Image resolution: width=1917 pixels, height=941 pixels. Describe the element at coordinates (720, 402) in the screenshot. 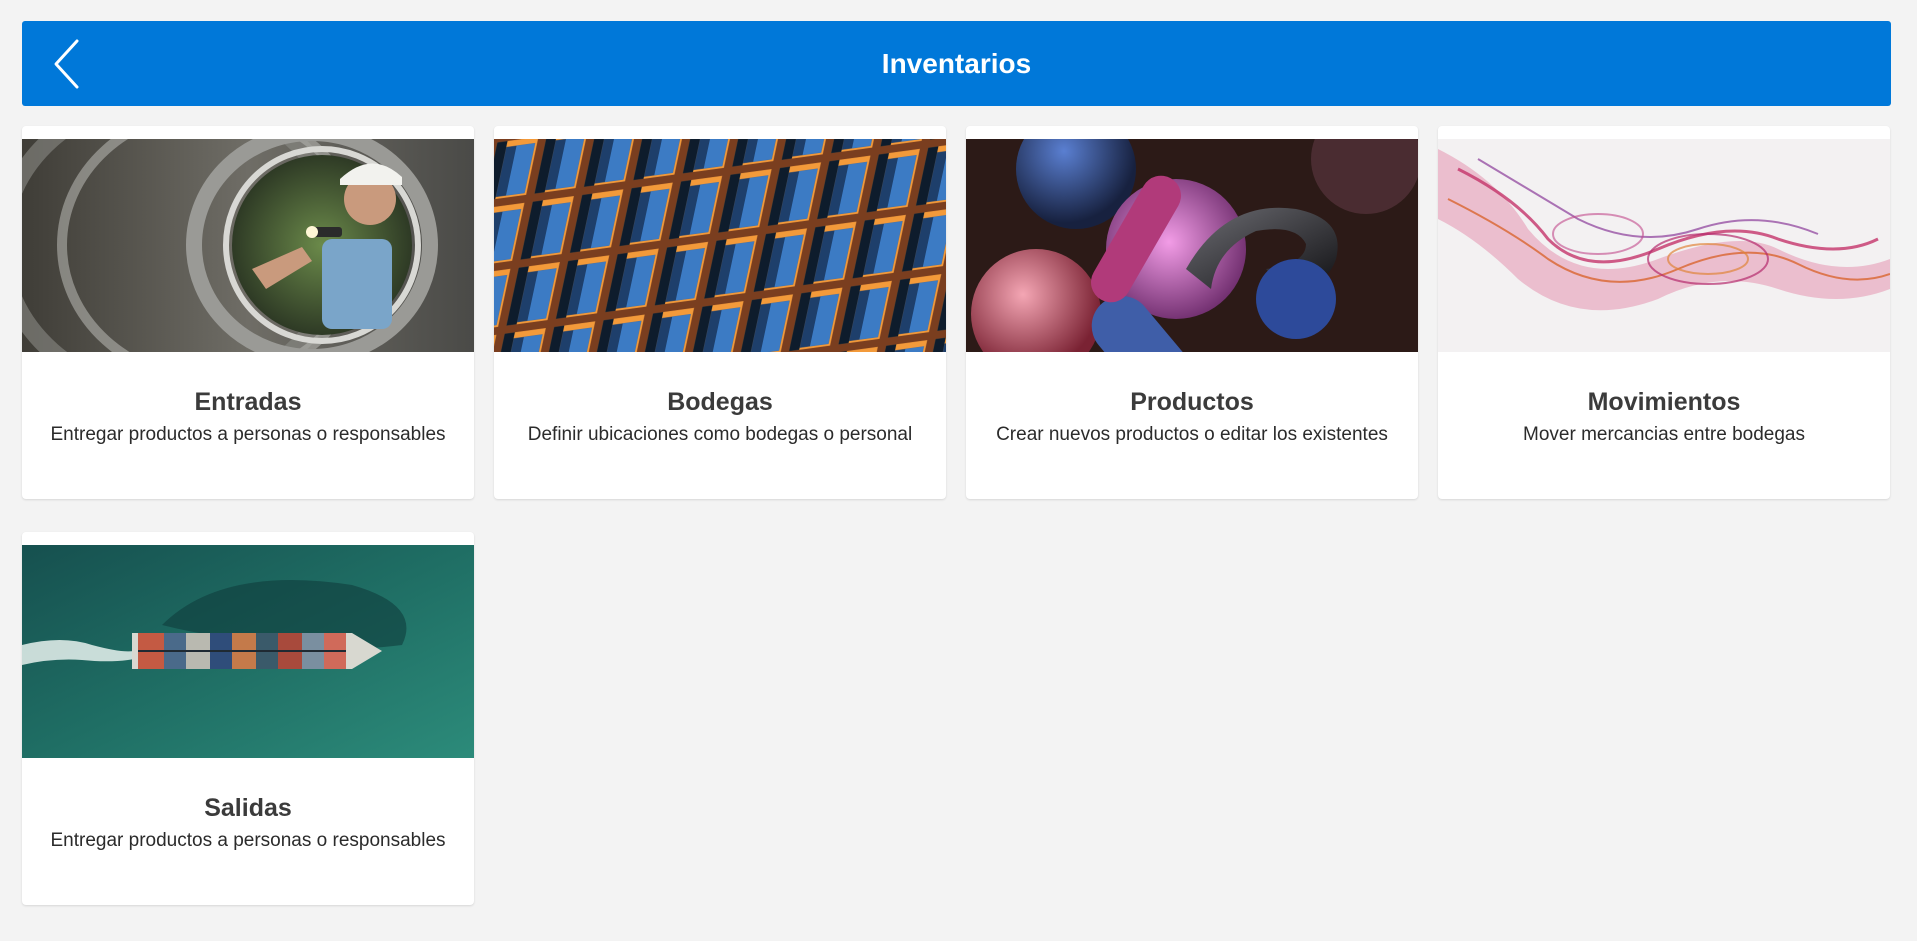

I see `card-title: Bodegas` at that location.